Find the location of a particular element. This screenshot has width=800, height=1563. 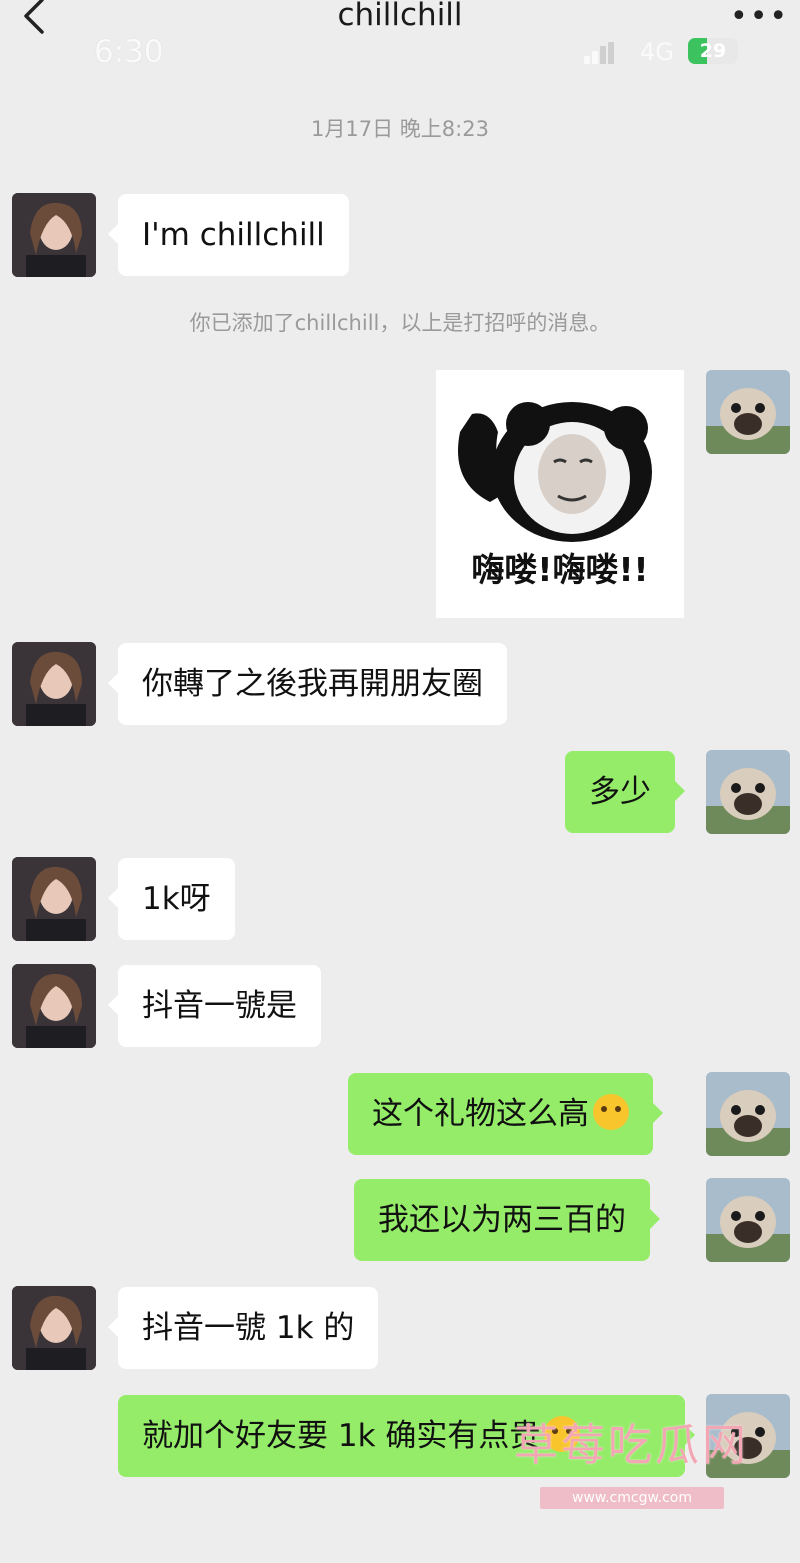

message-text: 多少 is located at coordinates (620, 792).